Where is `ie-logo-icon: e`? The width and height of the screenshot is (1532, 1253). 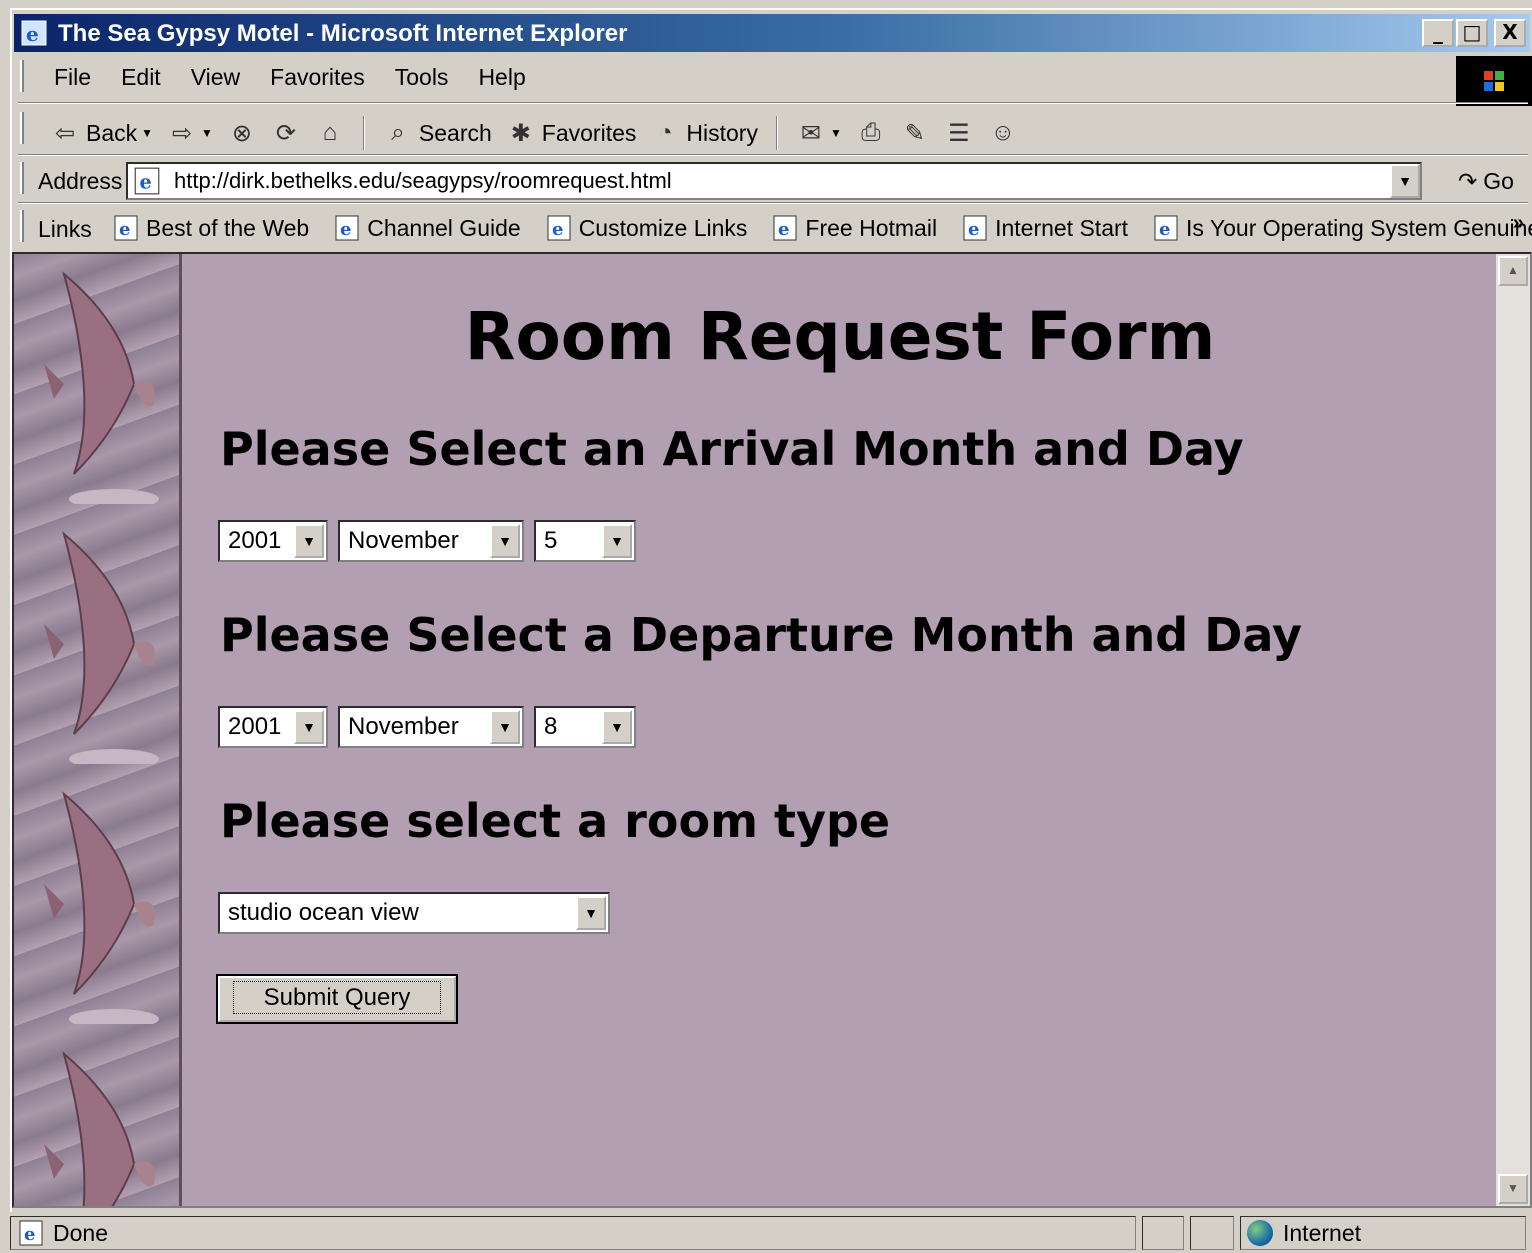 ie-logo-icon: e is located at coordinates (34, 33).